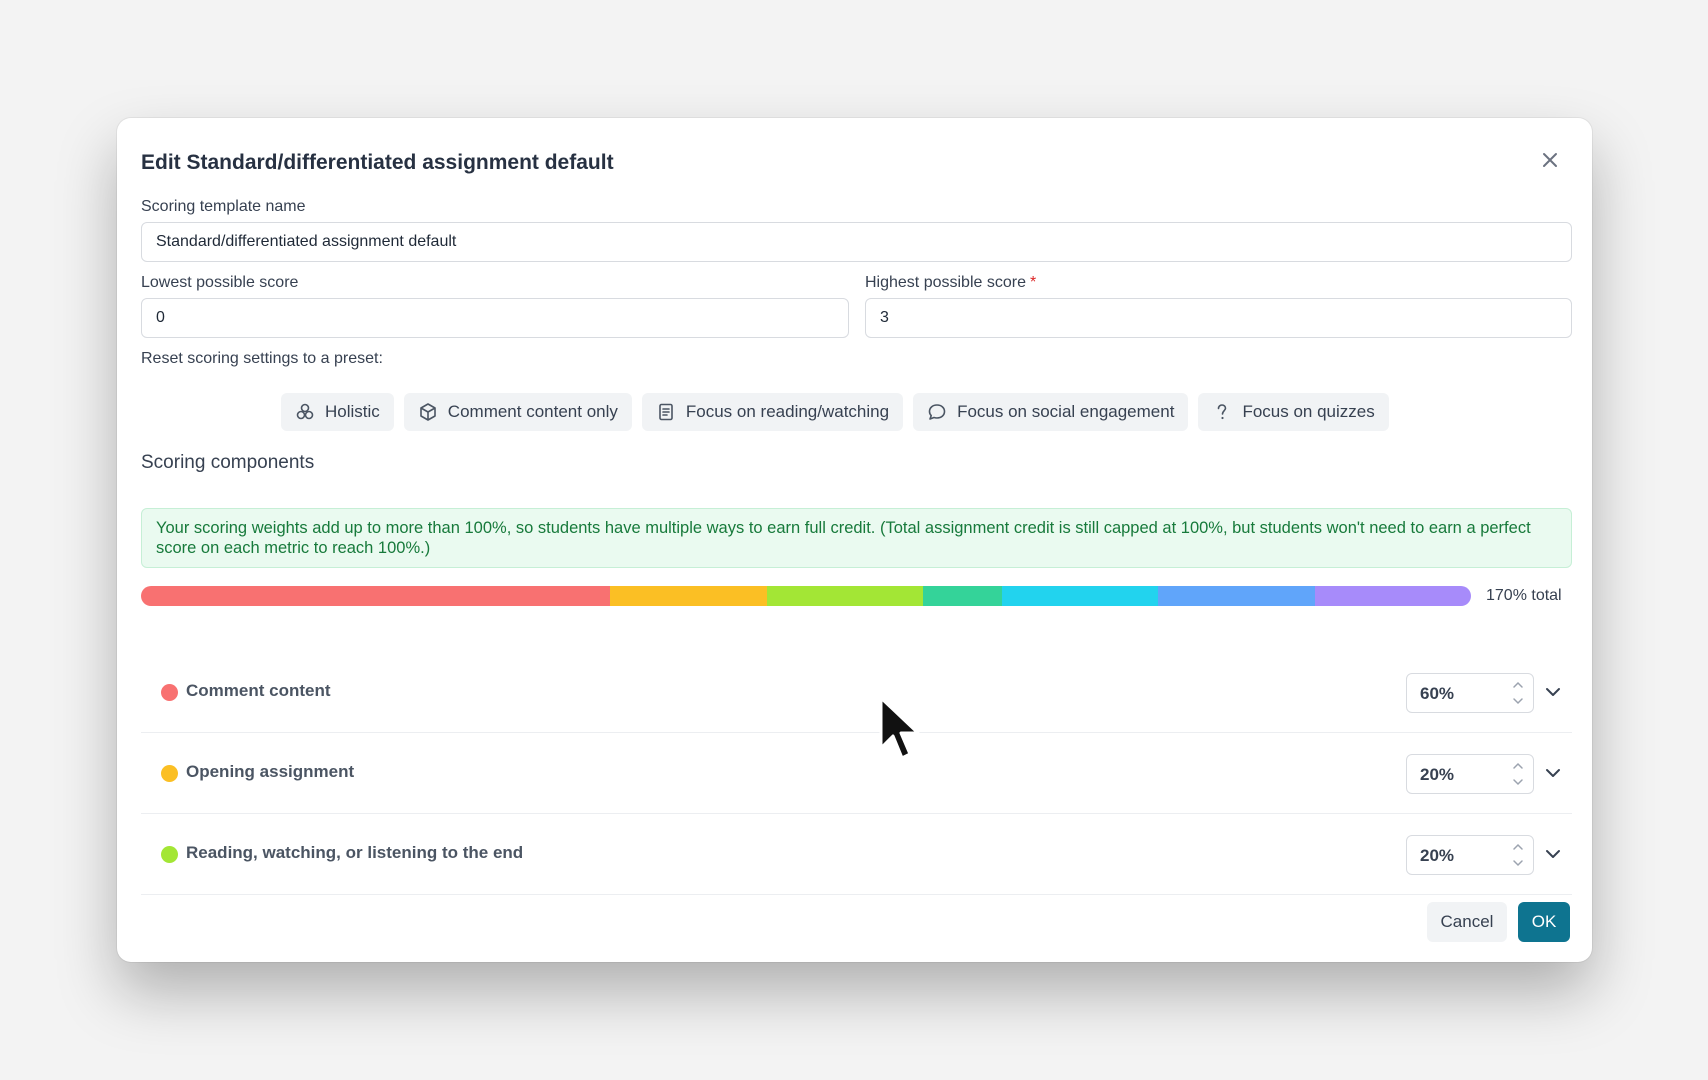 The width and height of the screenshot is (1708, 1080). What do you see at coordinates (1222, 412) in the screenshot?
I see `question-icon` at bounding box center [1222, 412].